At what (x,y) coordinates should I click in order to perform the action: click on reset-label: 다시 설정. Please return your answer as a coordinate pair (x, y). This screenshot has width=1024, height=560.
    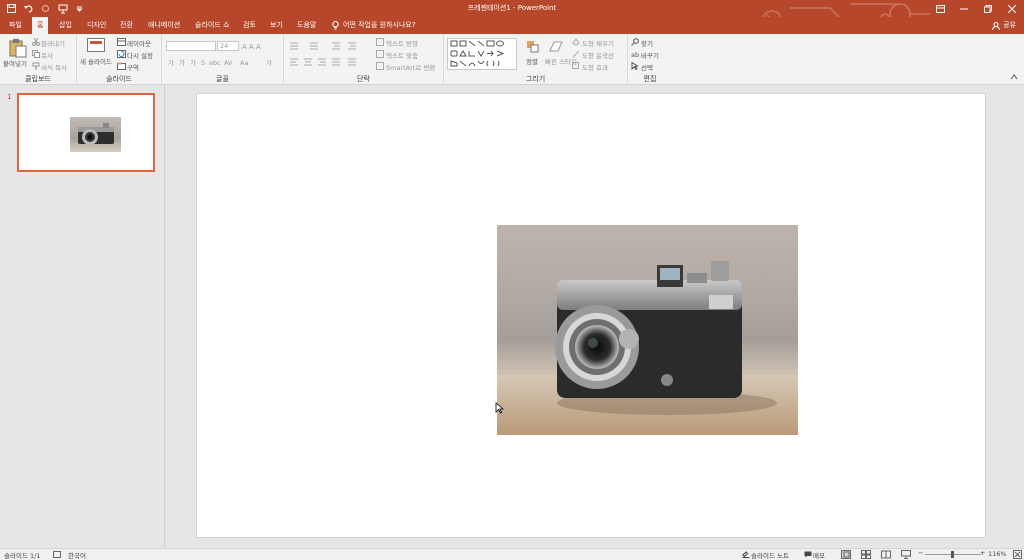
    Looking at the image, I should click on (140, 55).